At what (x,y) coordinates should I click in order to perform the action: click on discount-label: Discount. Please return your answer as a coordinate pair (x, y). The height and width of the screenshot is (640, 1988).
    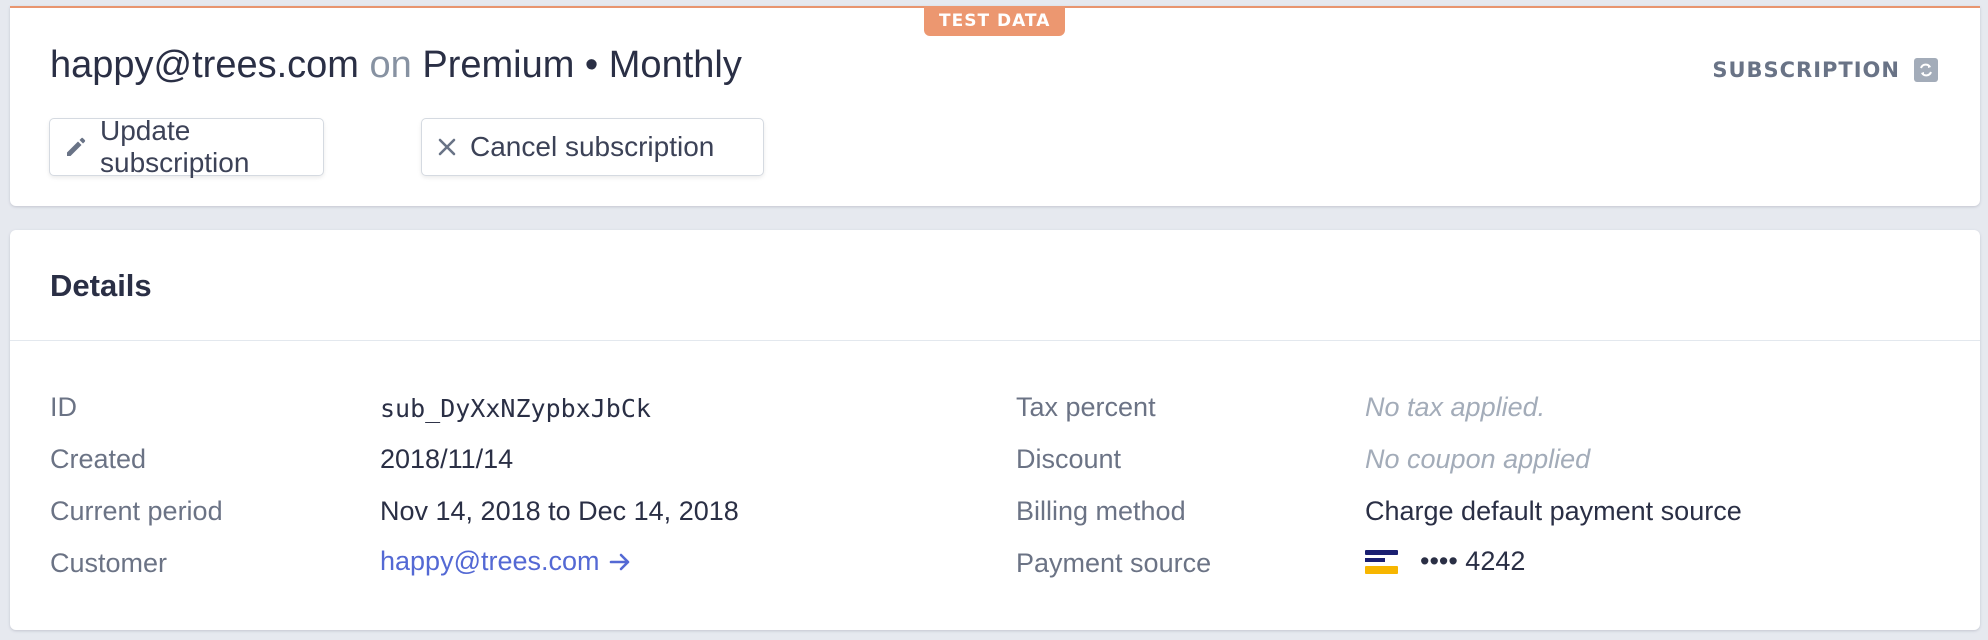
    Looking at the image, I should click on (1069, 459).